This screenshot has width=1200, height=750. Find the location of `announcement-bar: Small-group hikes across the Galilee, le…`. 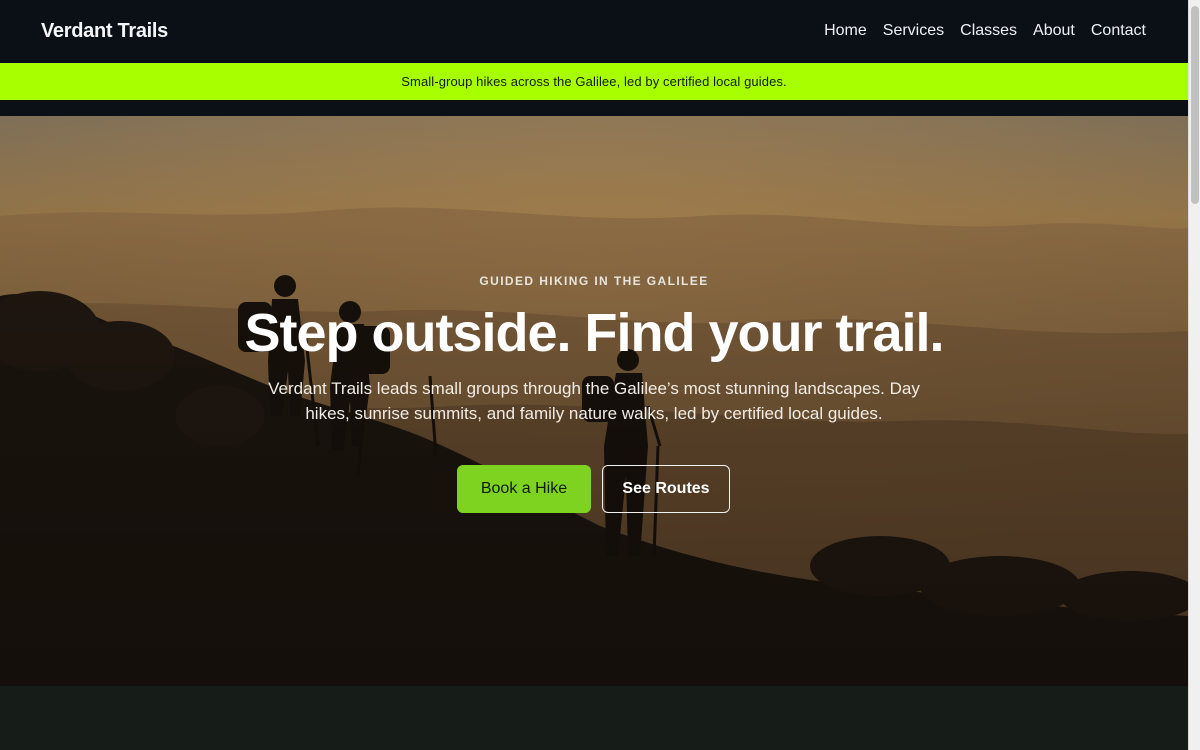

announcement-bar: Small-group hikes across the Galilee, le… is located at coordinates (594, 81).